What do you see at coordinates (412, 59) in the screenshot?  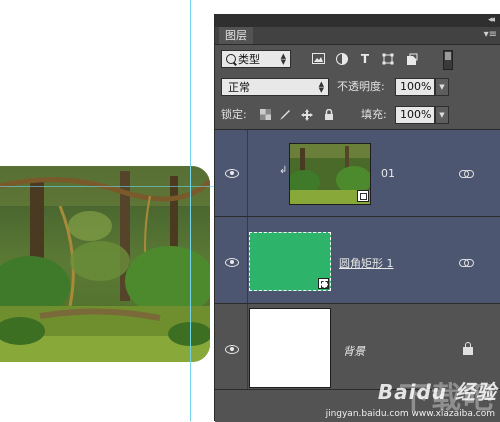 I see `smart-object-filter-icon` at bounding box center [412, 59].